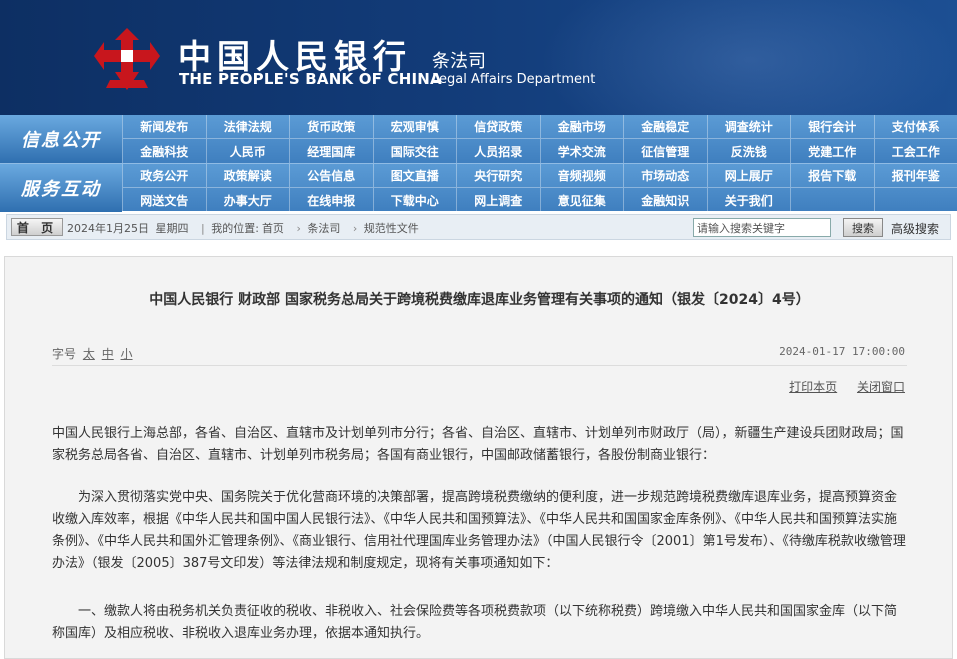  What do you see at coordinates (331, 127) in the screenshot?
I see `nav-link: 货币政策` at bounding box center [331, 127].